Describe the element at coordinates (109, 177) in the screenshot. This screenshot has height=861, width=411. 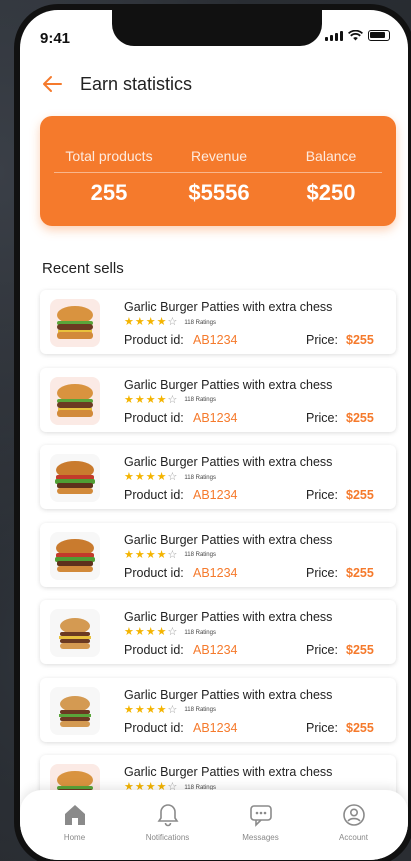
I see `stat-total-products: Total products 255` at that location.